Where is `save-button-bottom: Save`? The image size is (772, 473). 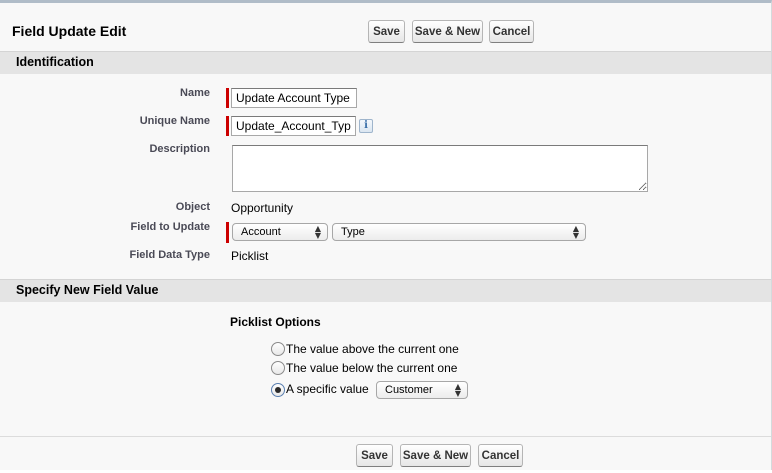 save-button-bottom: Save is located at coordinates (374, 455).